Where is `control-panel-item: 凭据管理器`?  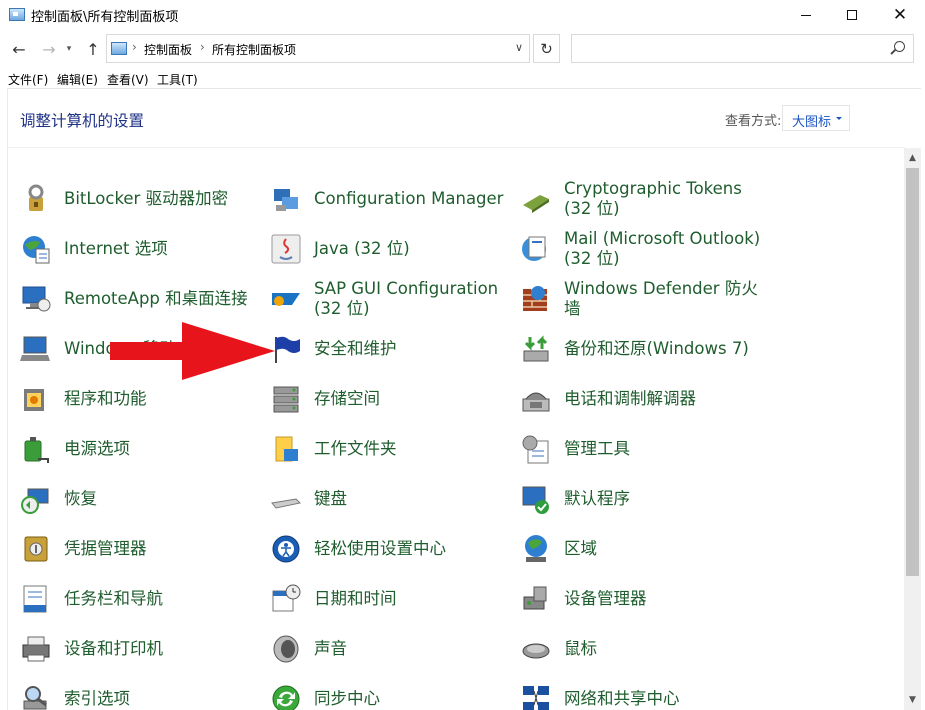 control-panel-item: 凭据管理器 is located at coordinates (144, 549).